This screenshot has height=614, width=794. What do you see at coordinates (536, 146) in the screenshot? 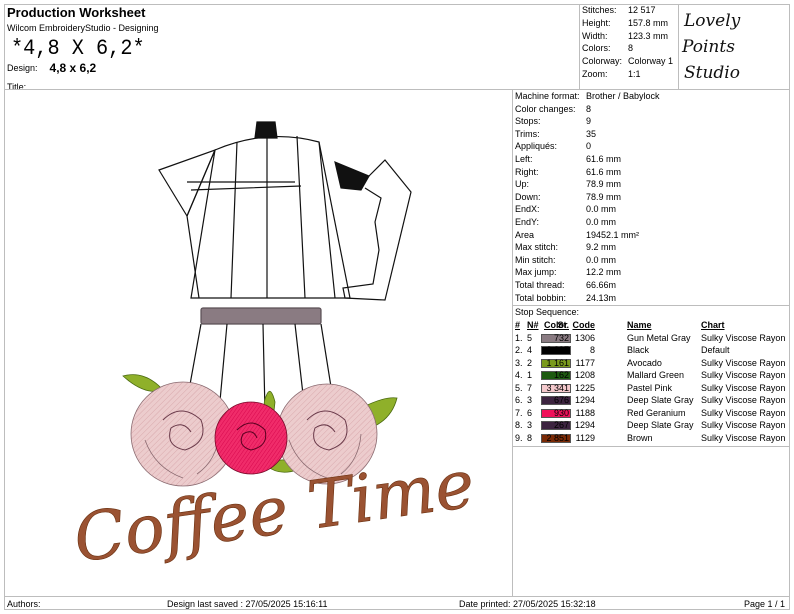
I see `machine-label: Appliqués:` at bounding box center [536, 146].